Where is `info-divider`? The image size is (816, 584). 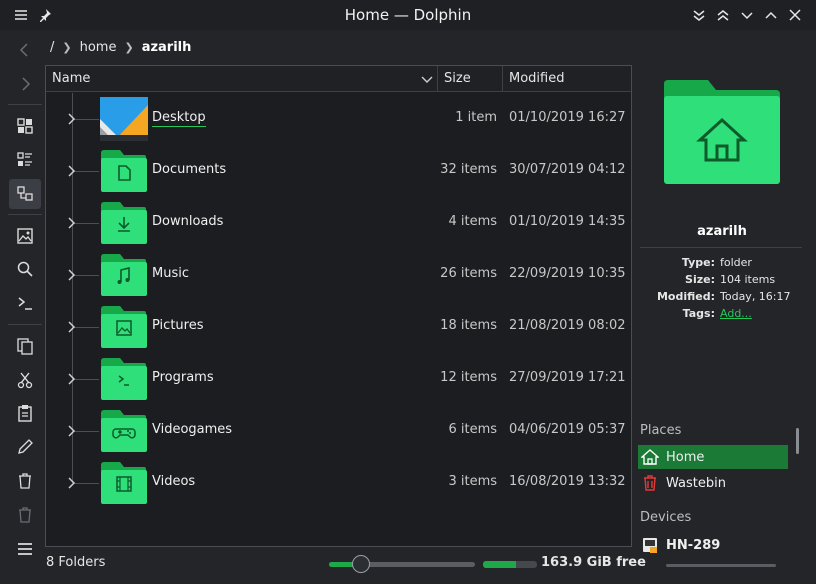
info-divider is located at coordinates (721, 247).